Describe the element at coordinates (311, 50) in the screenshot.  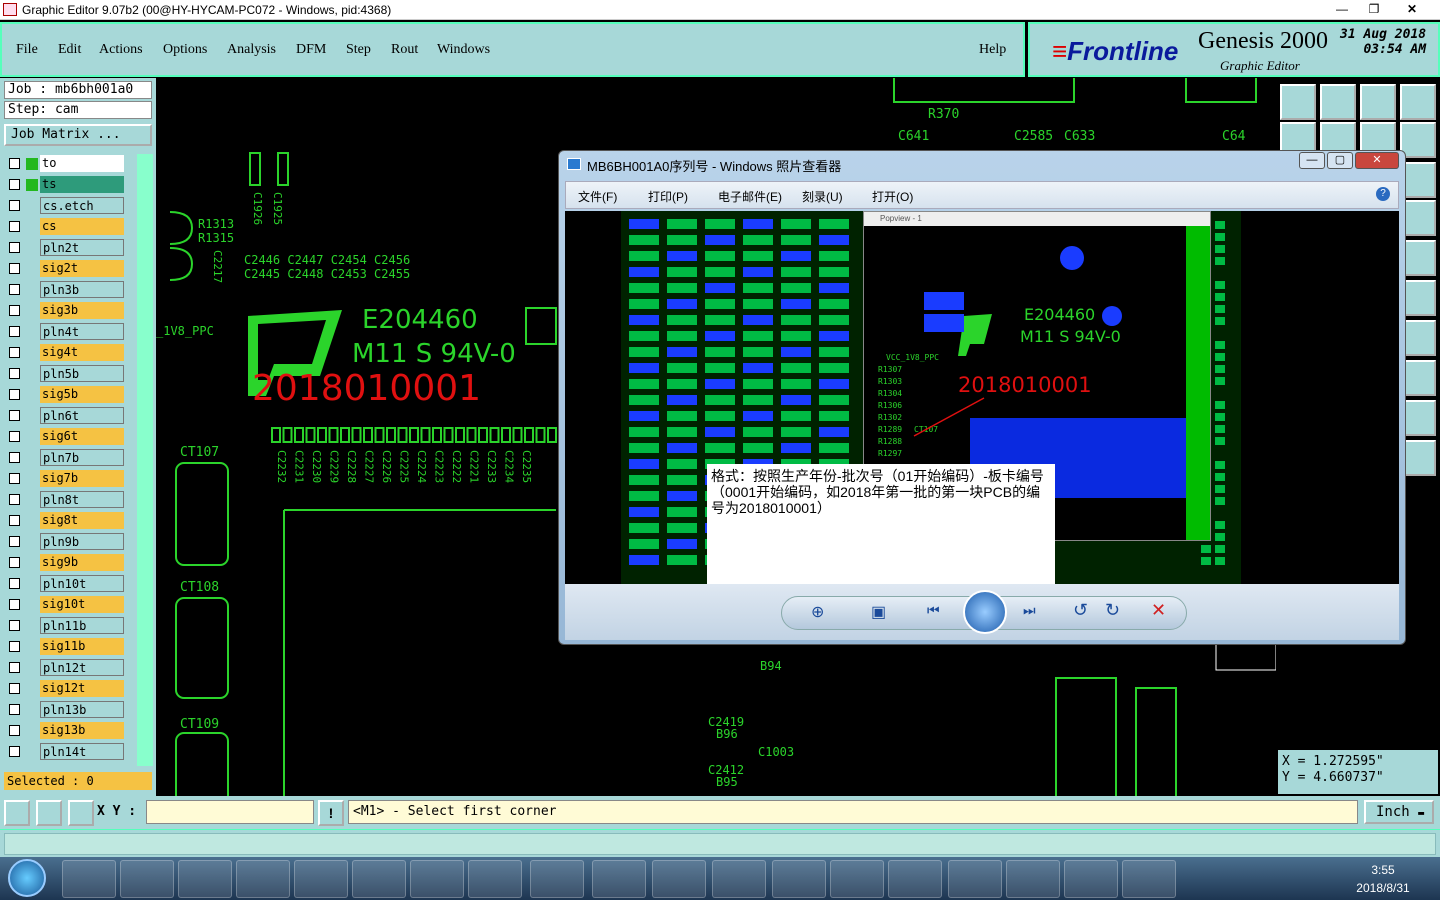
I see `menu-dfm: DFM` at that location.